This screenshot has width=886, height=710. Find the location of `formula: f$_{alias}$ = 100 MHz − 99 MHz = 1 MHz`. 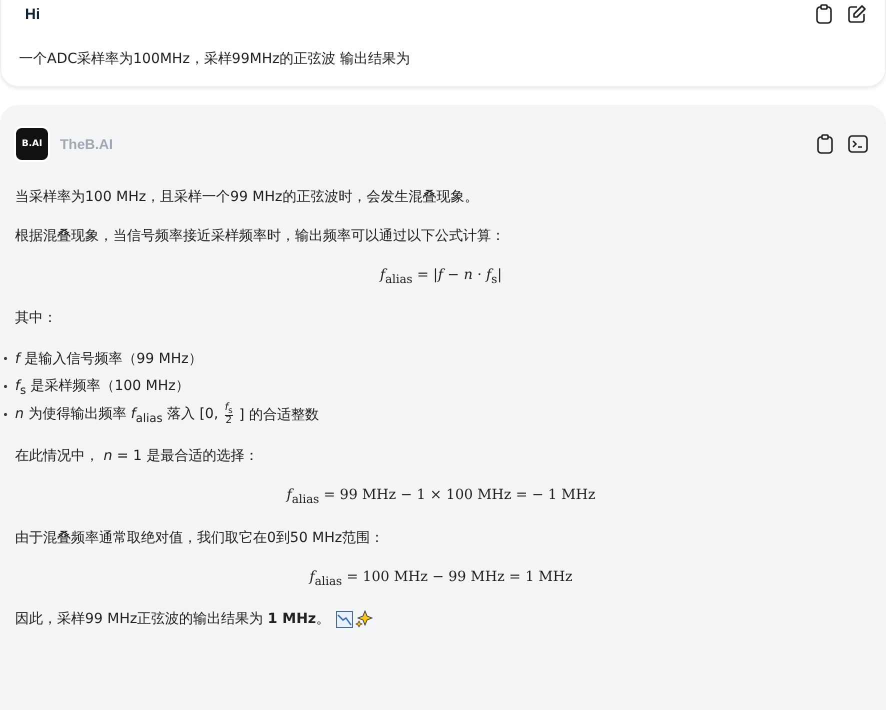

formula: f$_{alias}$ = 100 MHz − 99 MHz = 1 MHz is located at coordinates (441, 579).